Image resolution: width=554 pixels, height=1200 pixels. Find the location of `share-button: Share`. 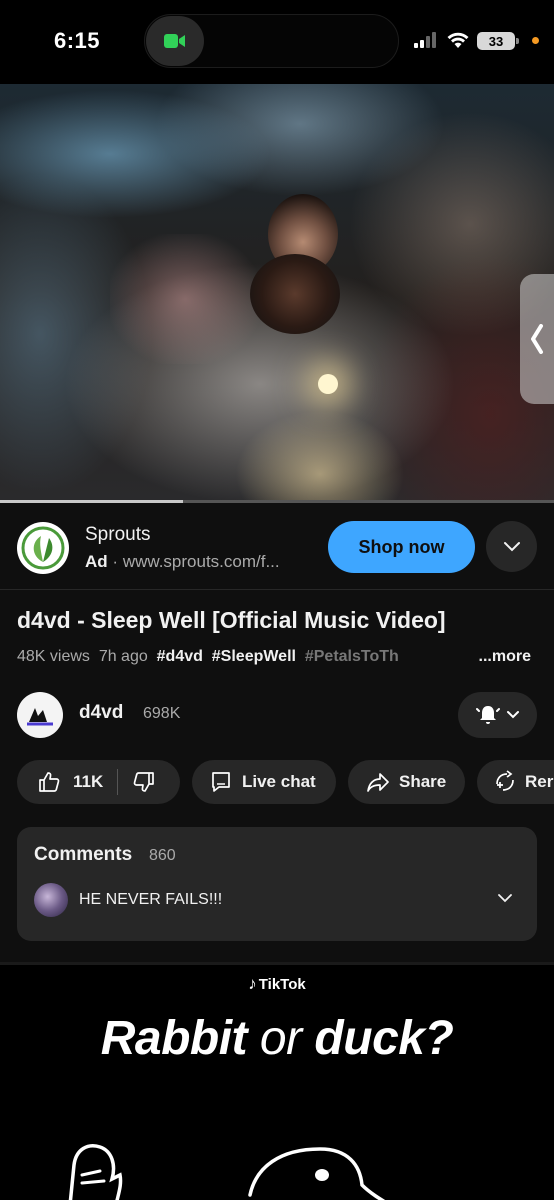

share-button: Share is located at coordinates (406, 782).